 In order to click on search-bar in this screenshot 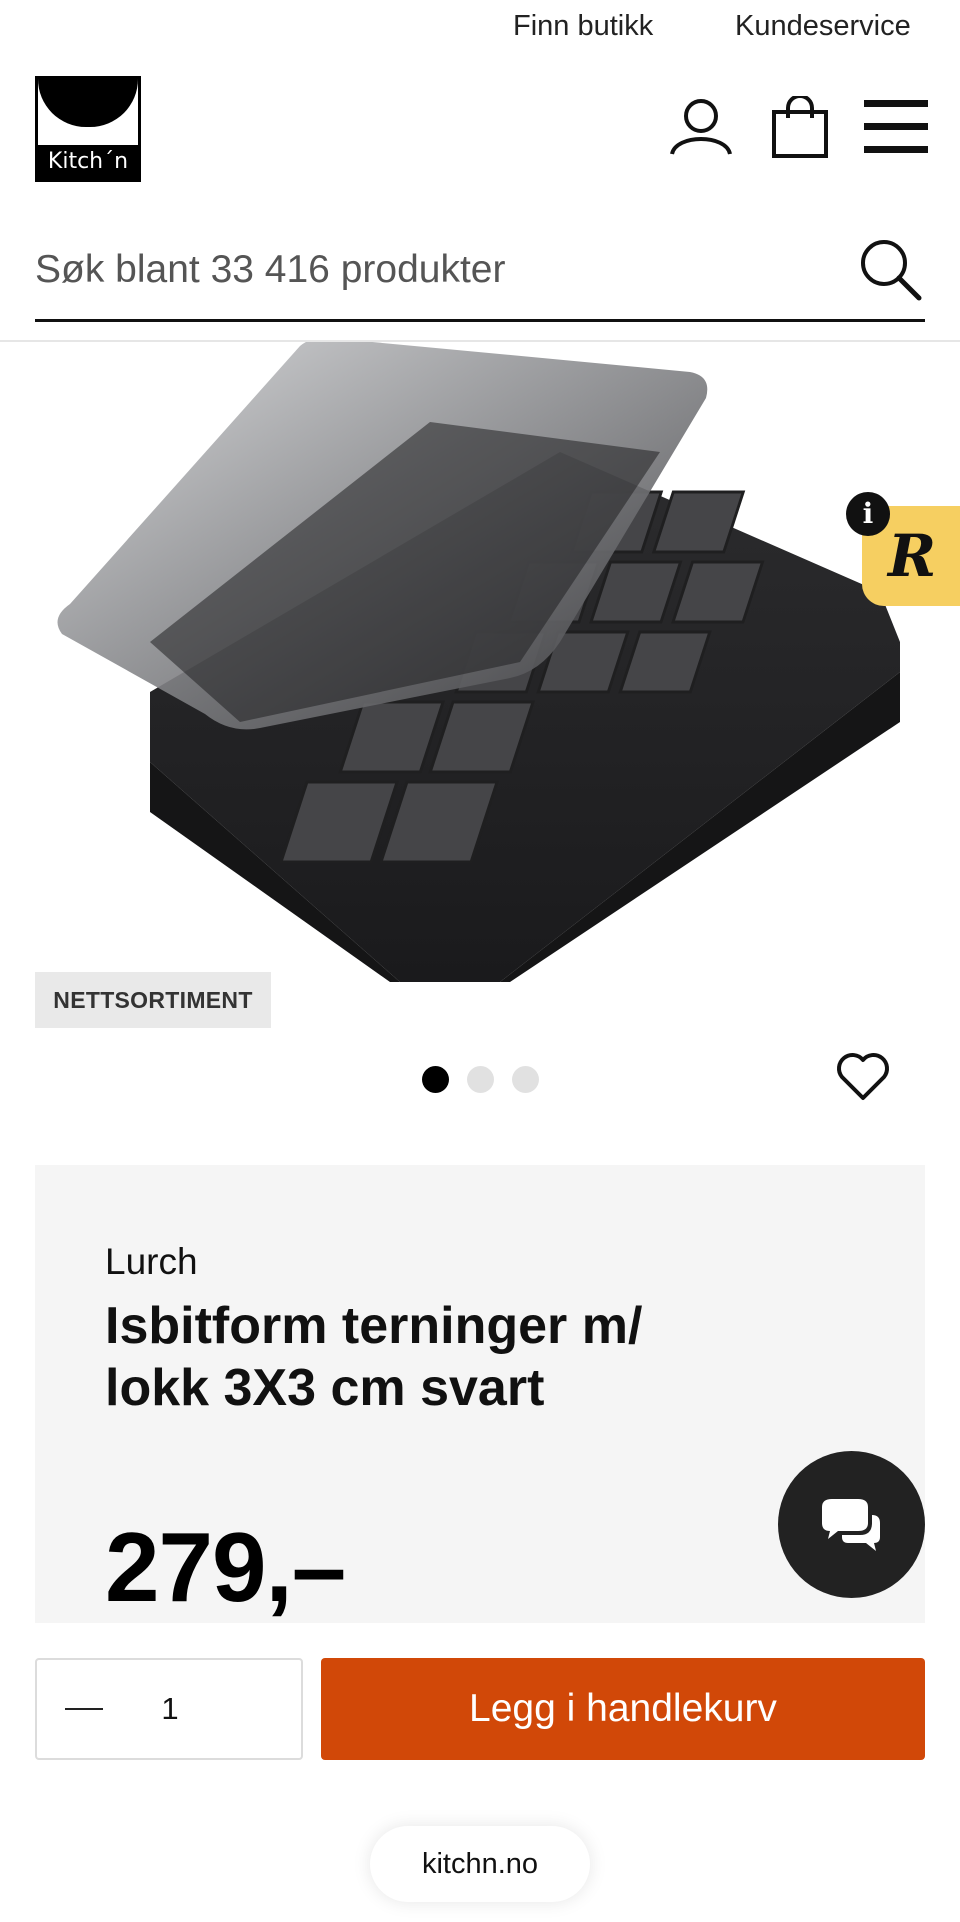, I will do `click(480, 276)`.